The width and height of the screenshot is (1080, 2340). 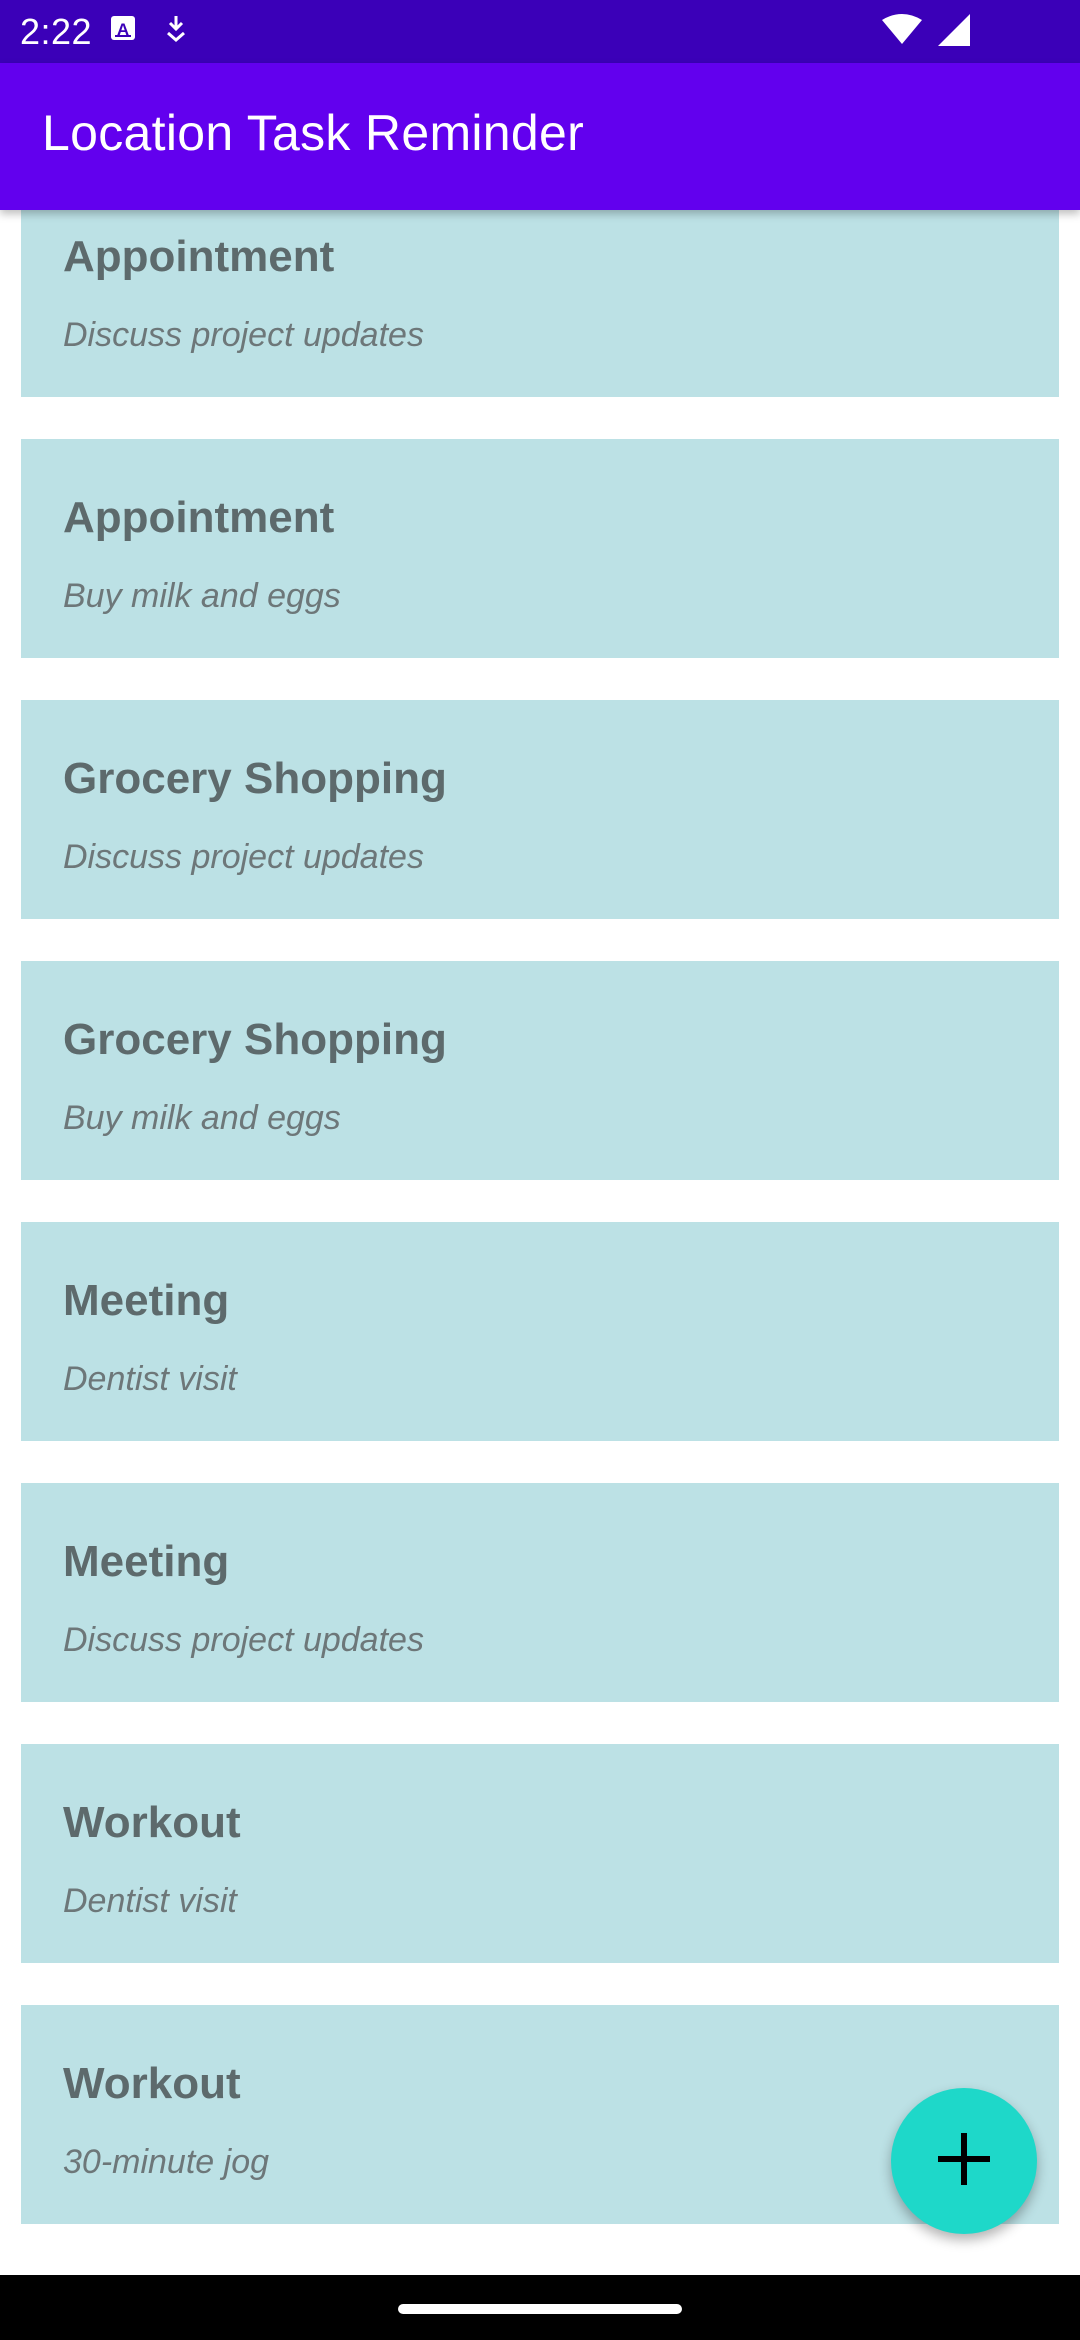 I want to click on system-navigation-bar, so click(x=540, y=2307).